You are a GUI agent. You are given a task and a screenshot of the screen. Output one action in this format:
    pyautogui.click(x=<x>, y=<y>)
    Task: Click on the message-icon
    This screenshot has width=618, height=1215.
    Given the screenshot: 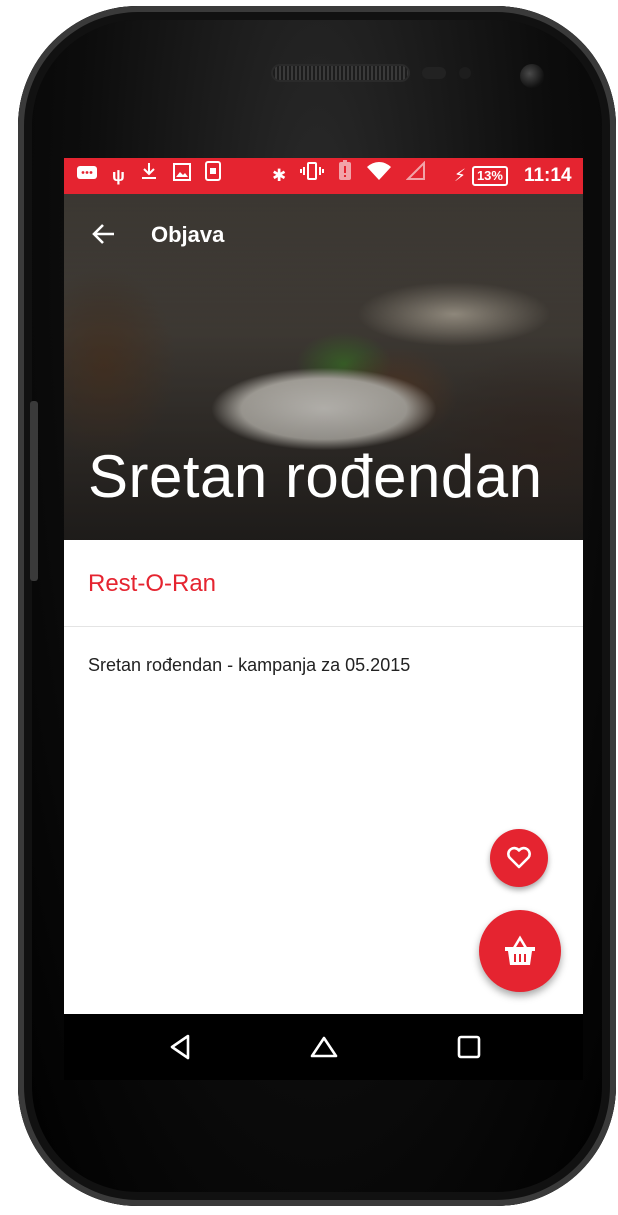 What is the action you would take?
    pyautogui.click(x=87, y=176)
    